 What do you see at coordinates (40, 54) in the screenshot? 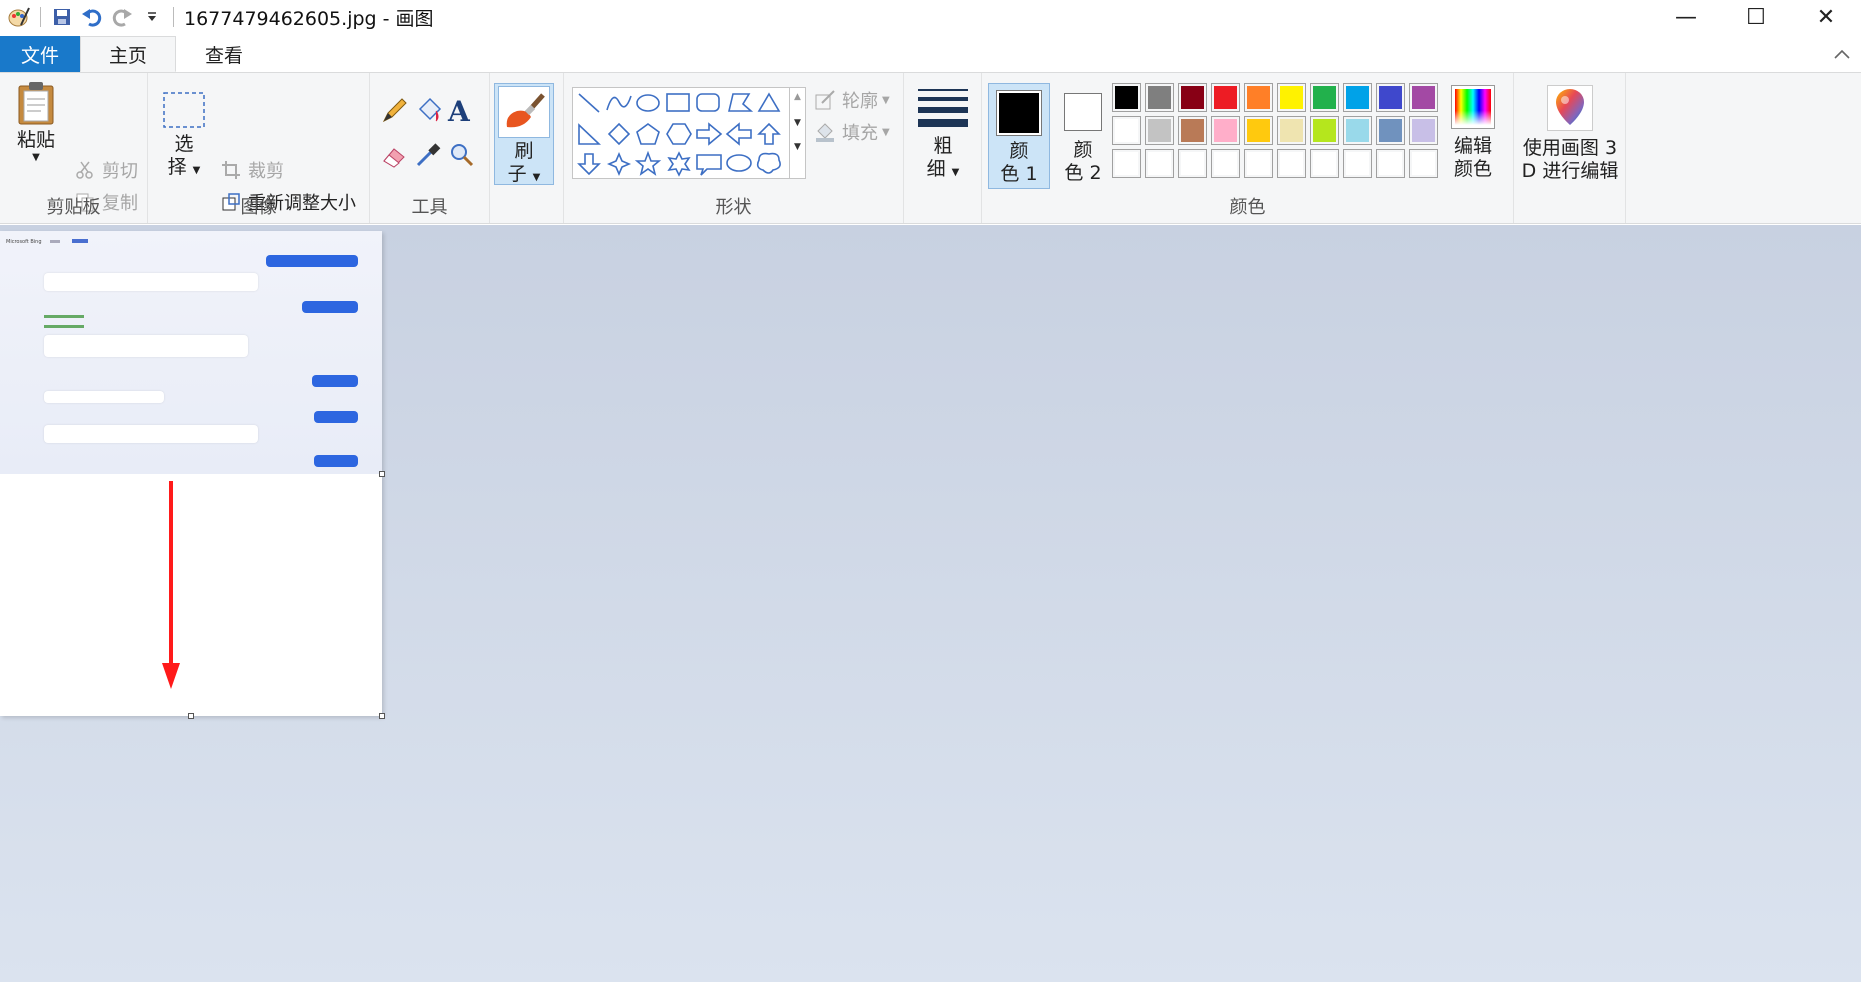
I see `tab-file: 文件` at bounding box center [40, 54].